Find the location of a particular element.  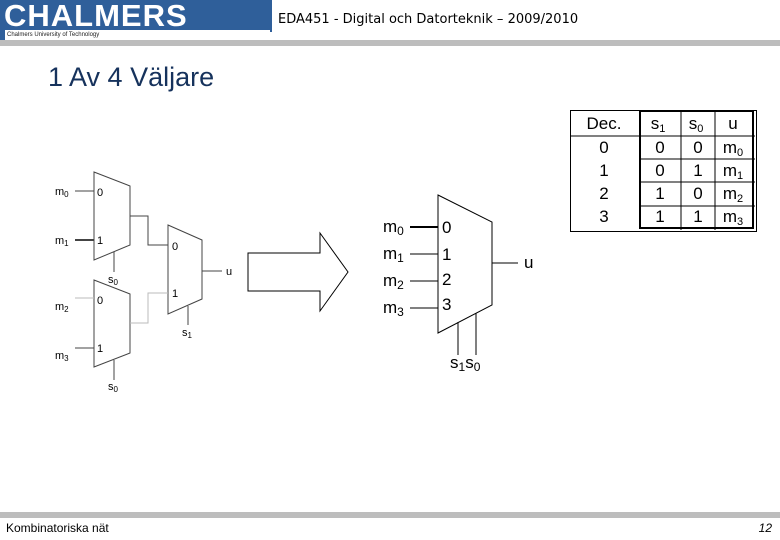

port-3: 3 is located at coordinates (446, 304).